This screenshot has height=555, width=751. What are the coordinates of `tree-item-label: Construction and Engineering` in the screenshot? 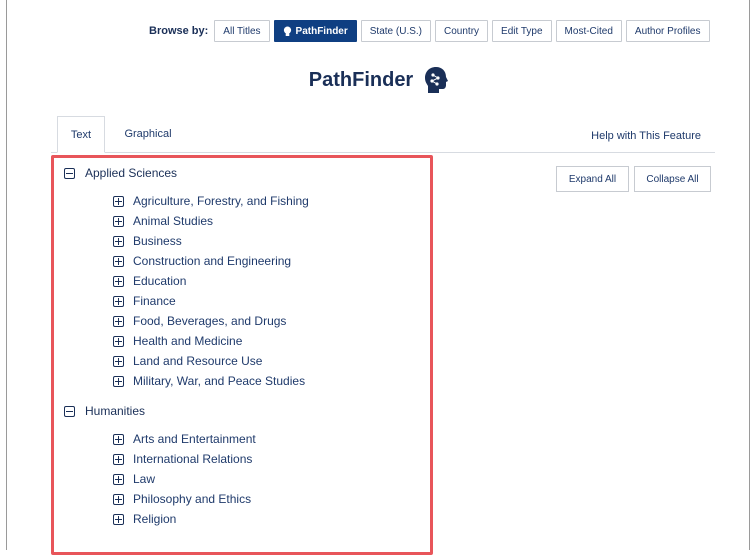 It's located at (212, 261).